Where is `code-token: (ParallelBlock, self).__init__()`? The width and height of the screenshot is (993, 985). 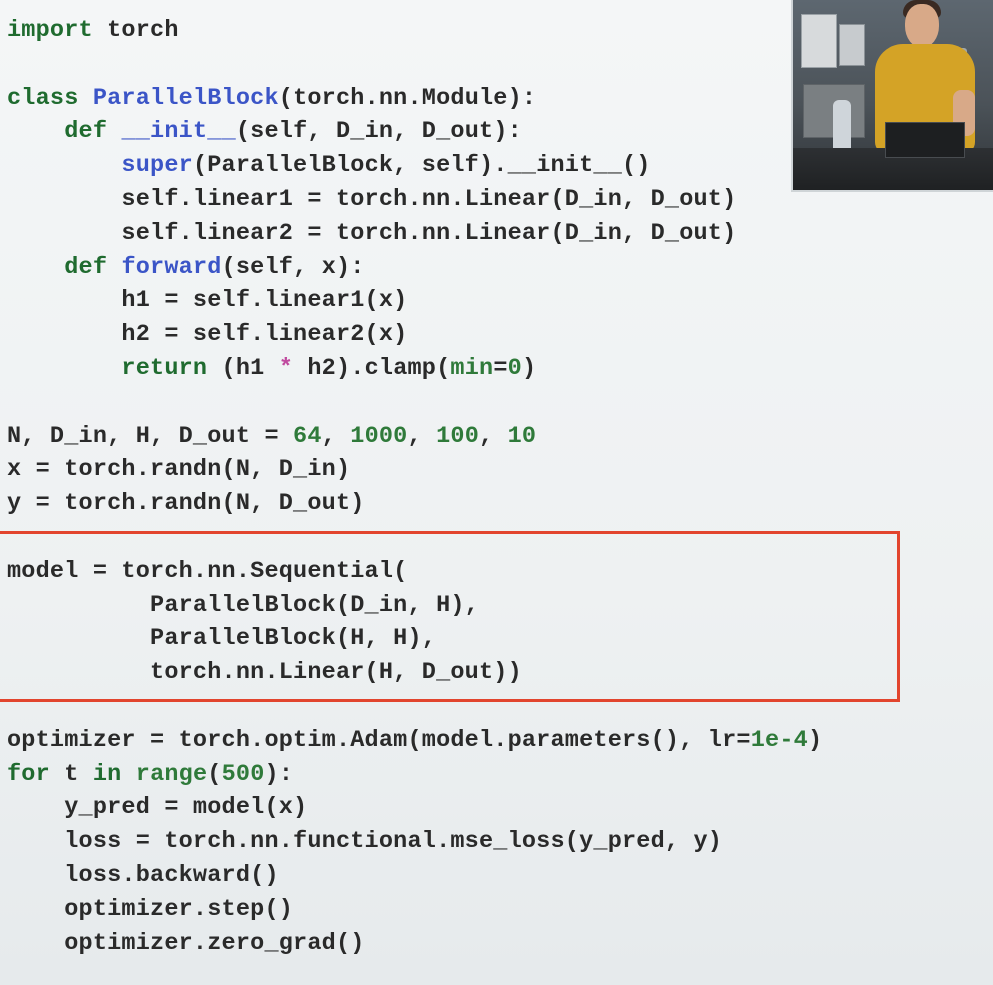 code-token: (ParallelBlock, self).__init__() is located at coordinates (421, 166).